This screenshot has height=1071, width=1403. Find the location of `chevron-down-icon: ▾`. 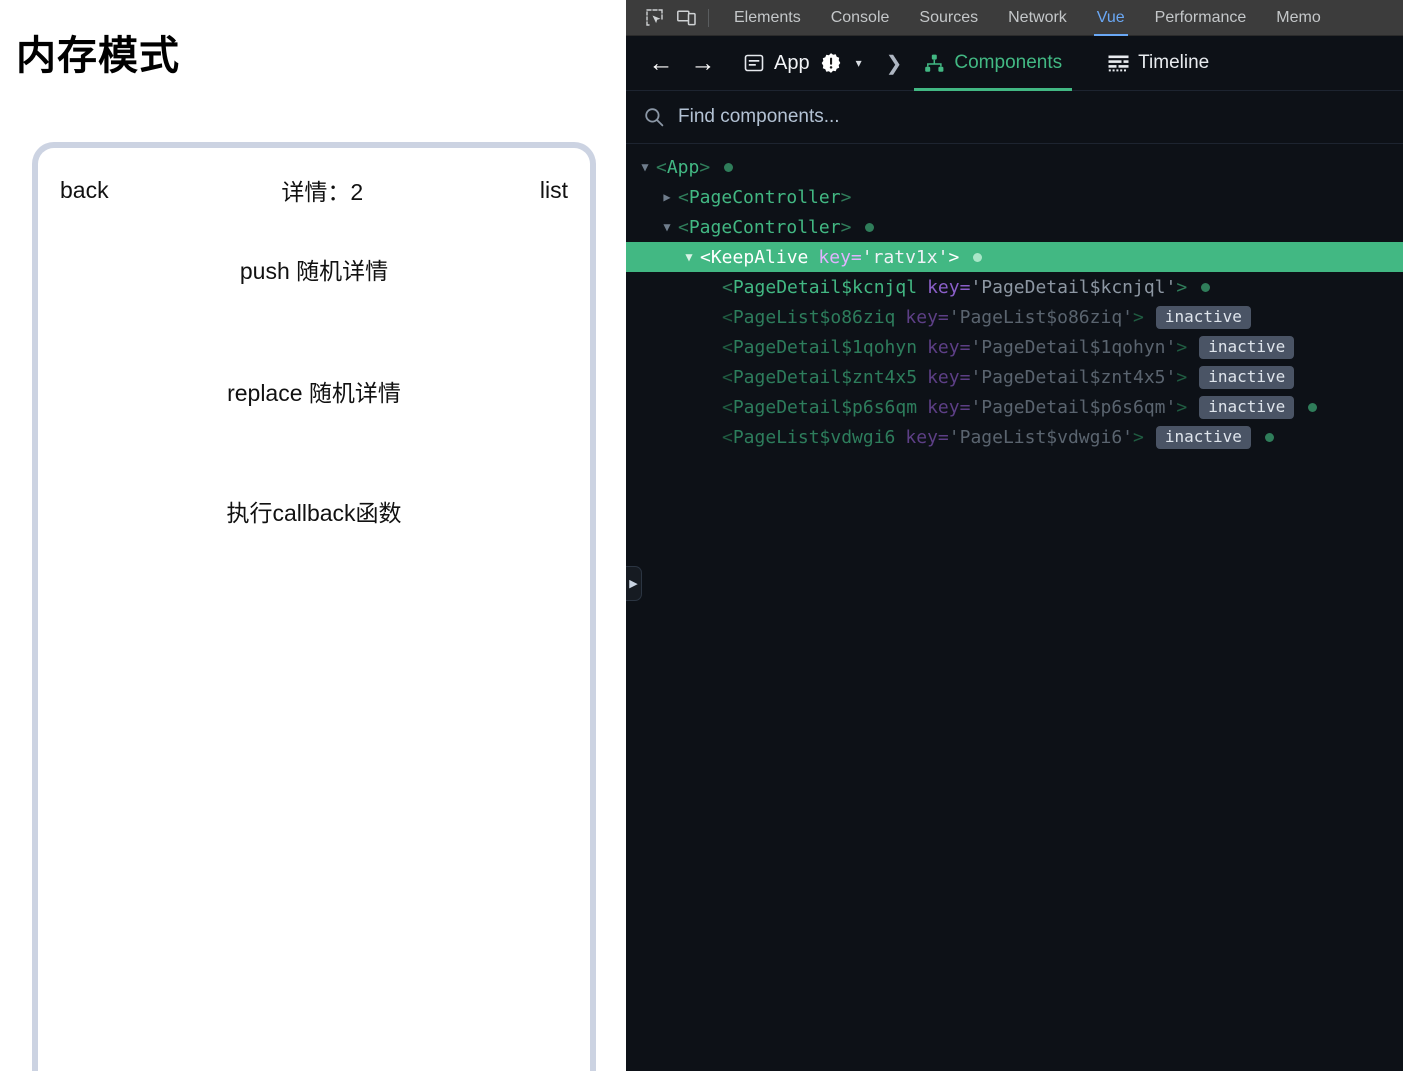

chevron-down-icon: ▾ is located at coordinates (859, 63).